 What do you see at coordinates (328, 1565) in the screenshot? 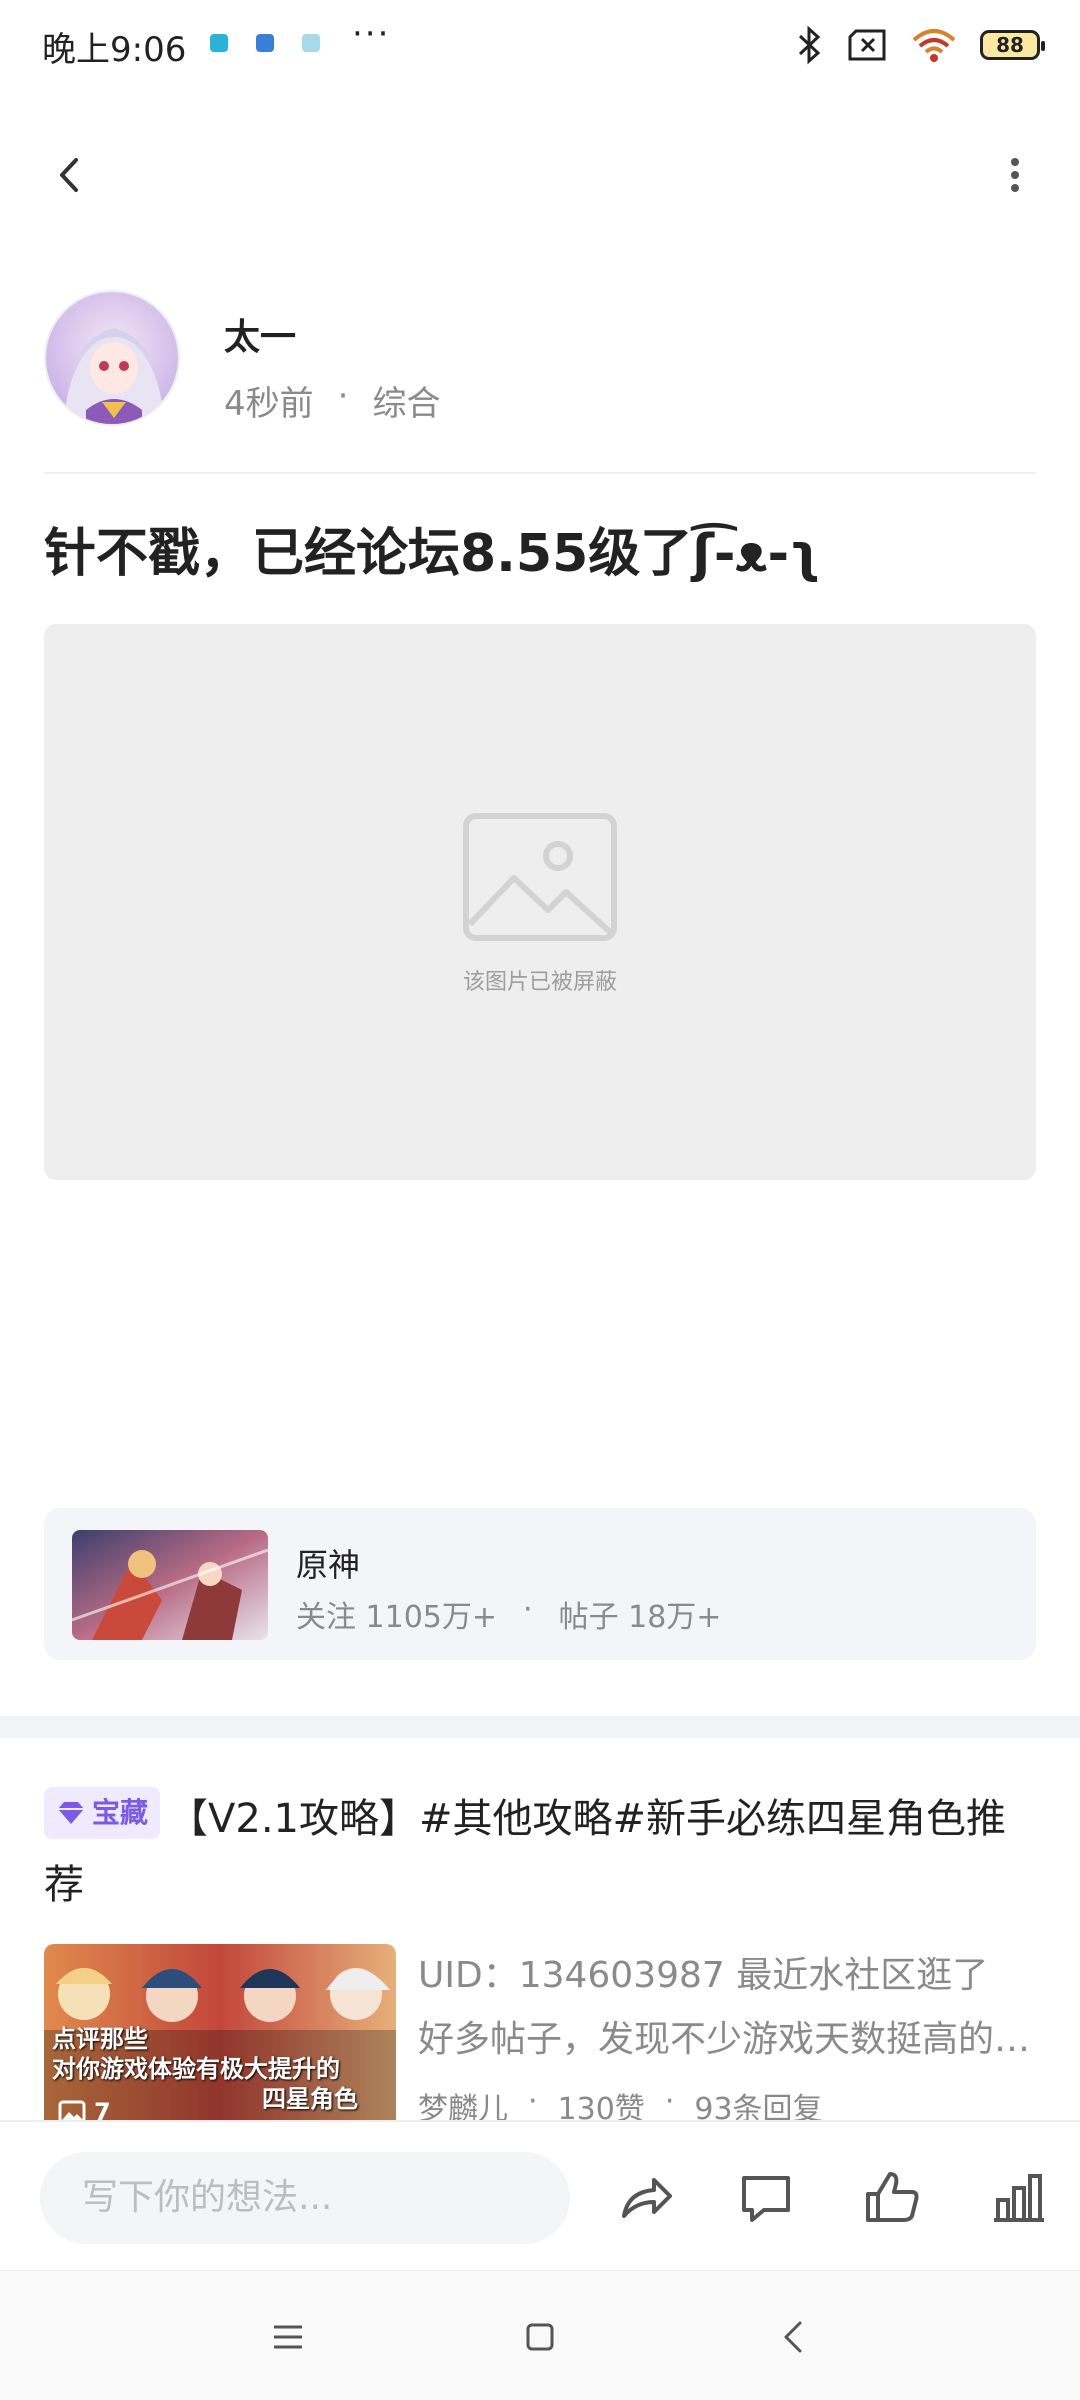
I see `game-name: 原神` at bounding box center [328, 1565].